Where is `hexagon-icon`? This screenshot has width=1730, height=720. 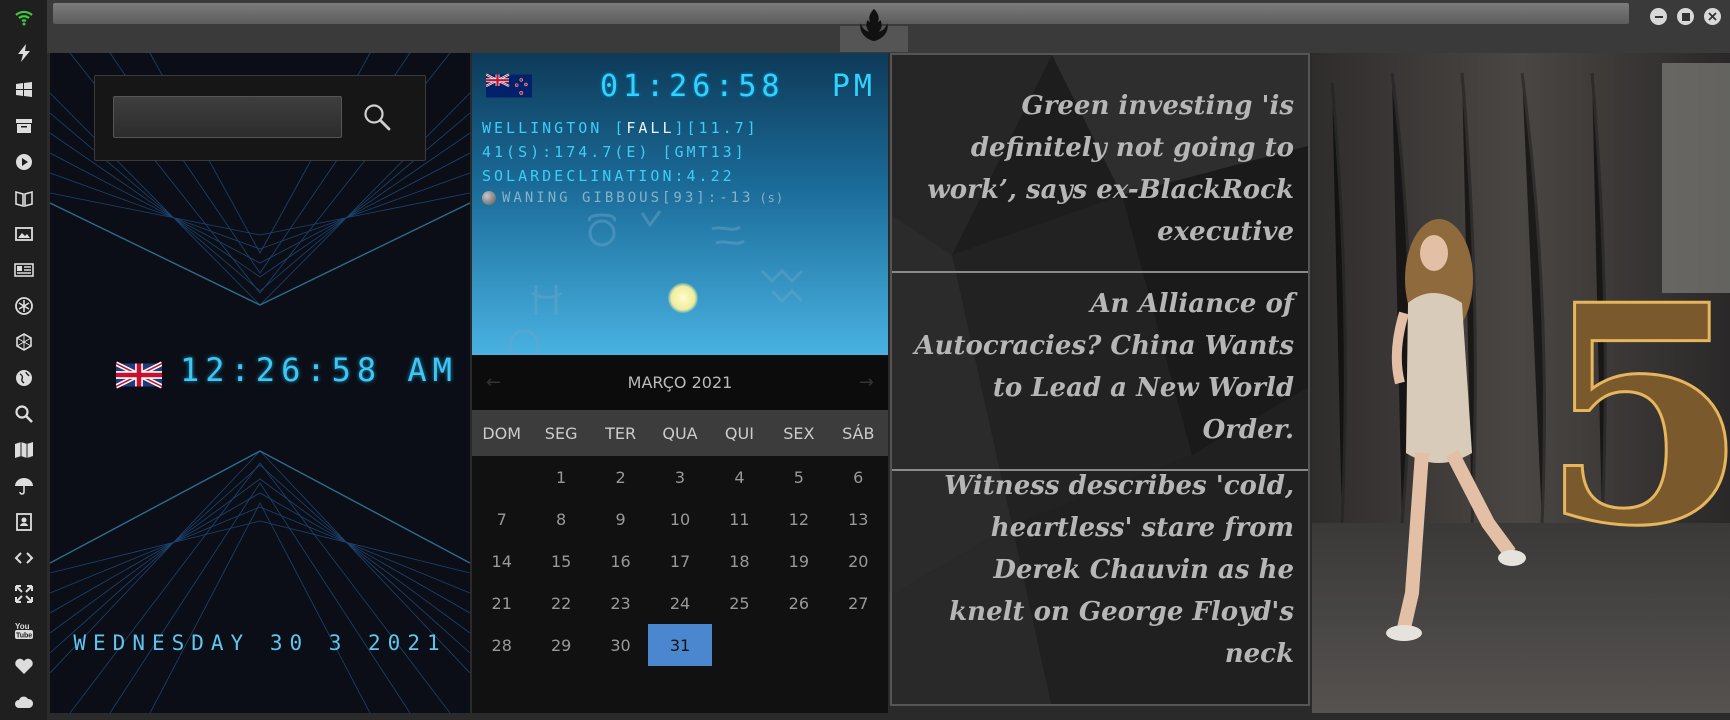 hexagon-icon is located at coordinates (24, 342).